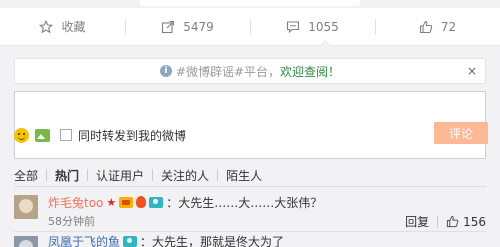 Image resolution: width=500 pixels, height=247 pixels. I want to click on flame-icon, so click(141, 202).